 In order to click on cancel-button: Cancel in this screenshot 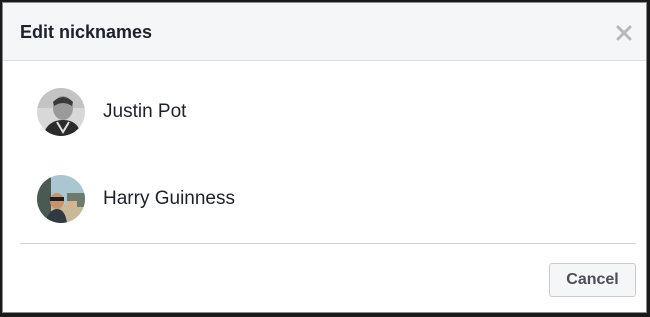, I will do `click(592, 280)`.